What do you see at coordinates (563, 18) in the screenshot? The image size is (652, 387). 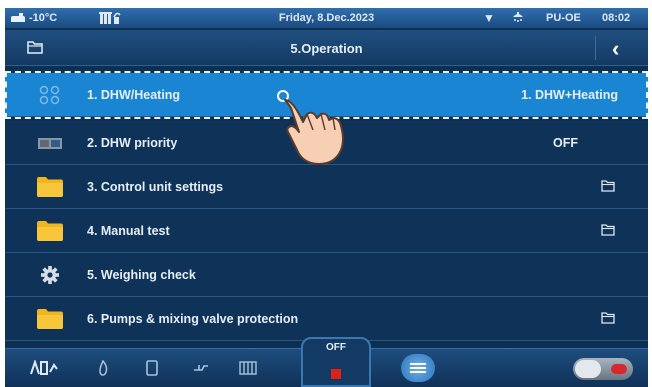 I see `operation-mode-indicator: PU-OE` at bounding box center [563, 18].